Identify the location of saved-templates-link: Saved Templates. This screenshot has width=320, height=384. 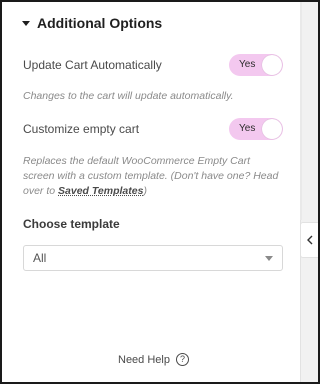
(100, 191).